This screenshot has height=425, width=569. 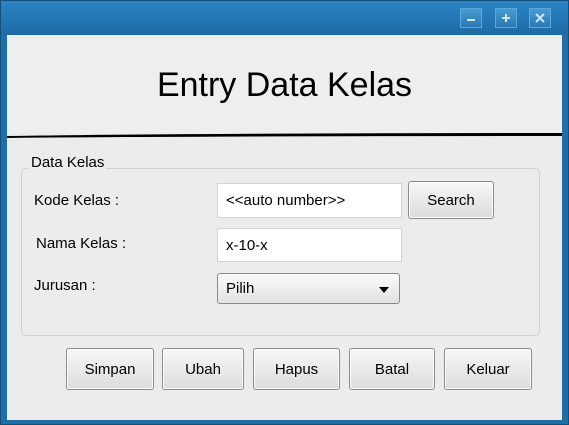 I want to click on kode-kelas-label: Kode Kelas :, so click(x=77, y=200).